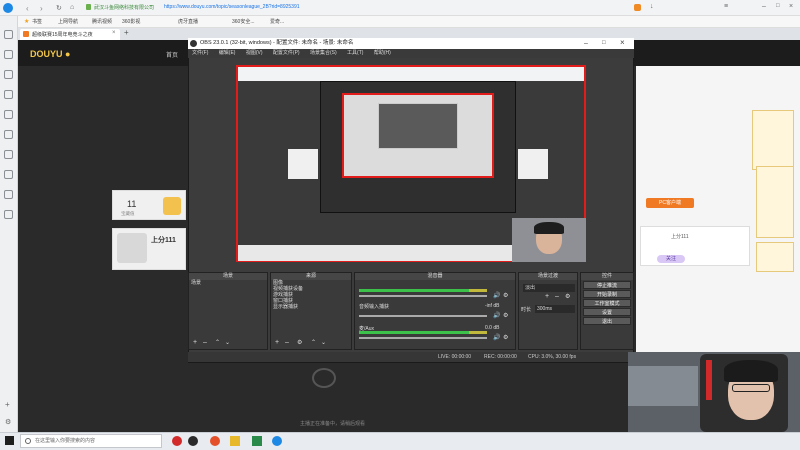 This screenshot has height=450, width=800. I want to click on obs-menu-file: 文件(F), so click(200, 53).